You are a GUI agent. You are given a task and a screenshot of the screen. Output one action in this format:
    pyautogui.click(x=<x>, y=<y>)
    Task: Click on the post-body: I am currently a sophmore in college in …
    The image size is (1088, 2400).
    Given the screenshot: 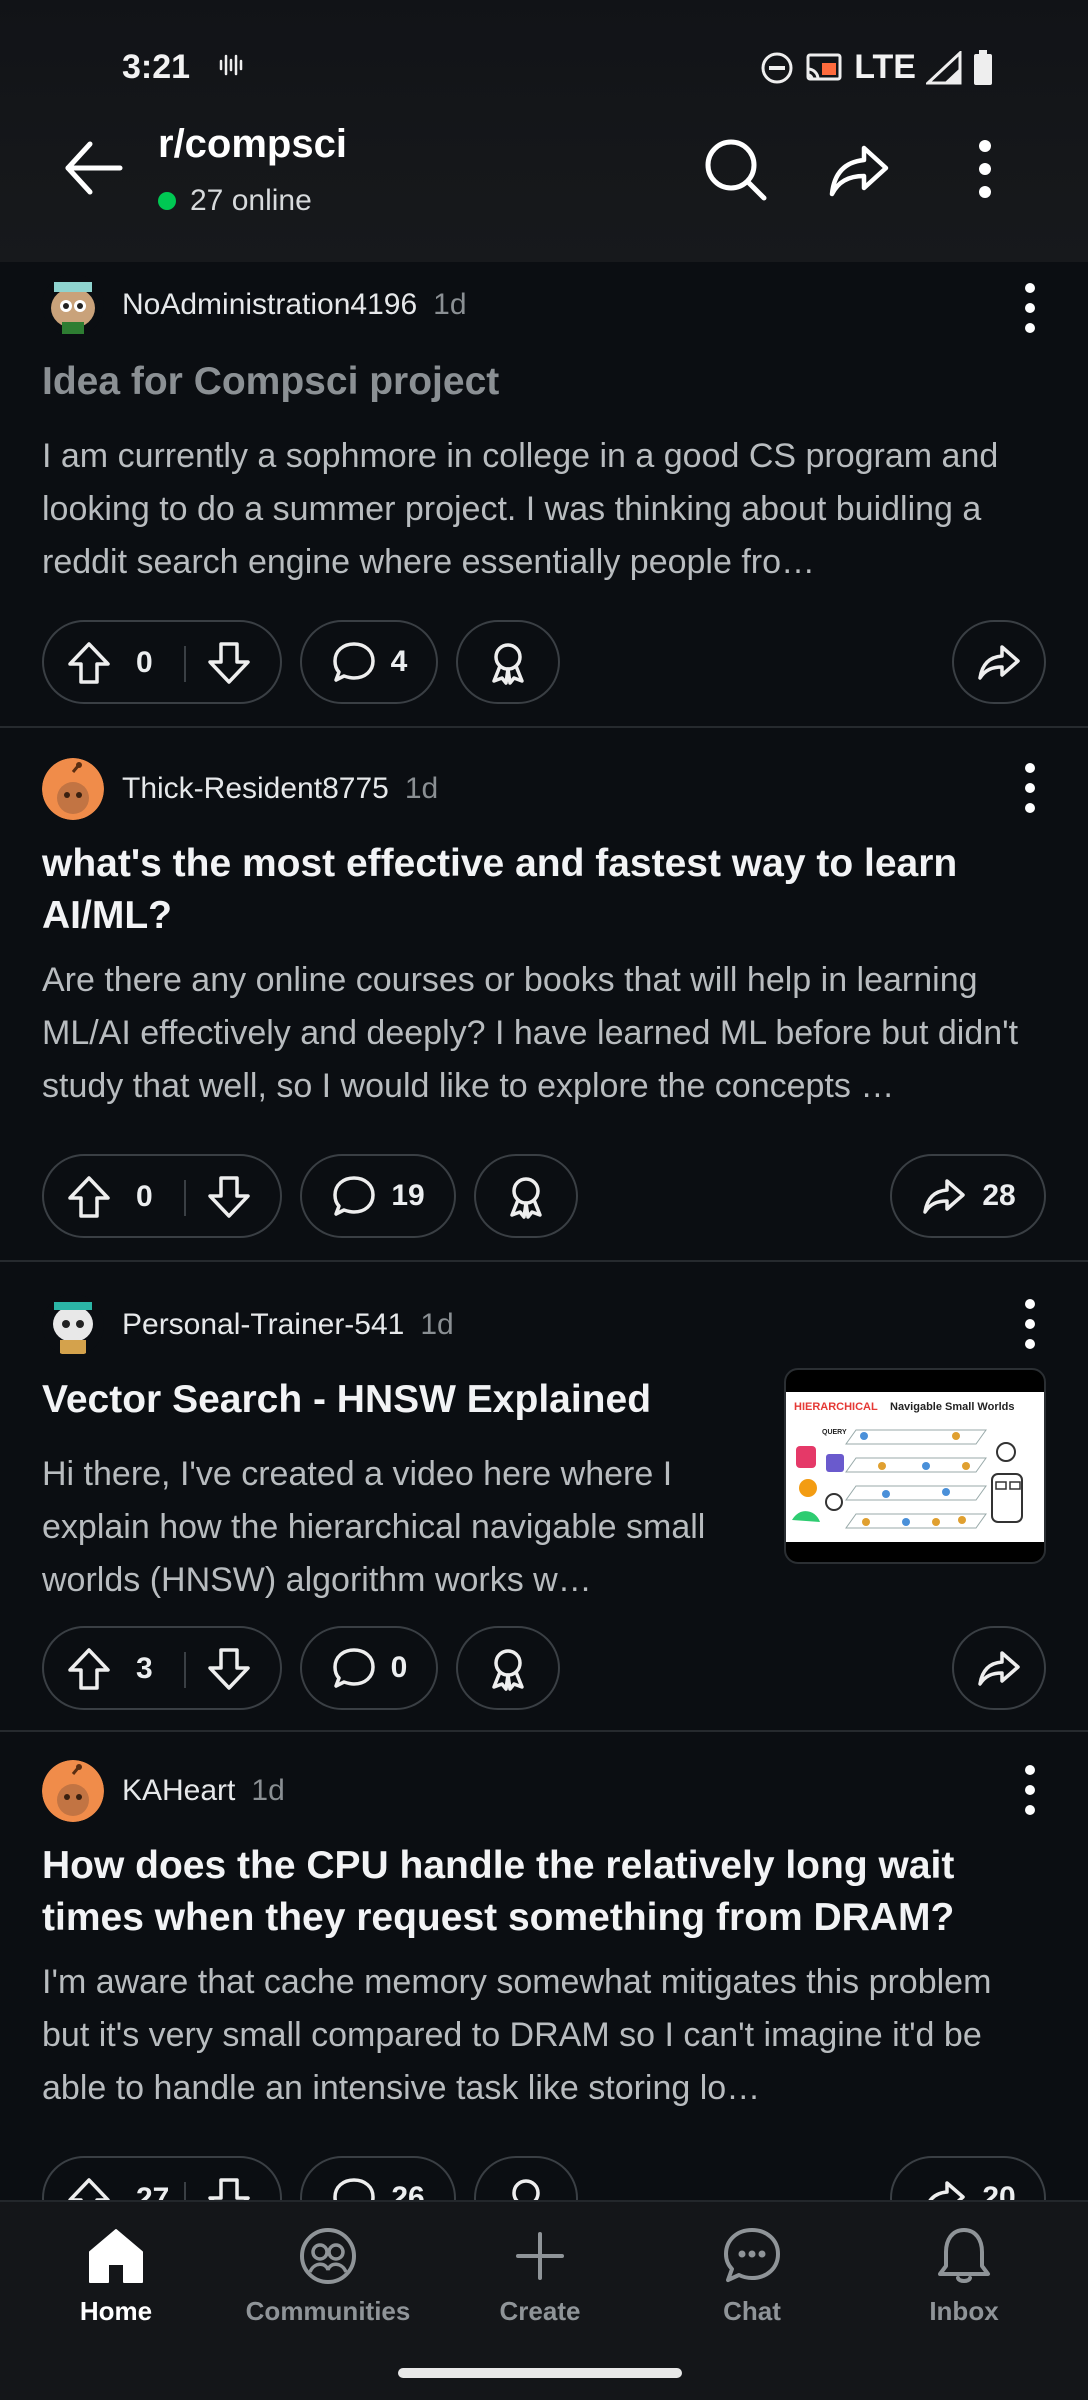 What is the action you would take?
    pyautogui.click(x=544, y=509)
    